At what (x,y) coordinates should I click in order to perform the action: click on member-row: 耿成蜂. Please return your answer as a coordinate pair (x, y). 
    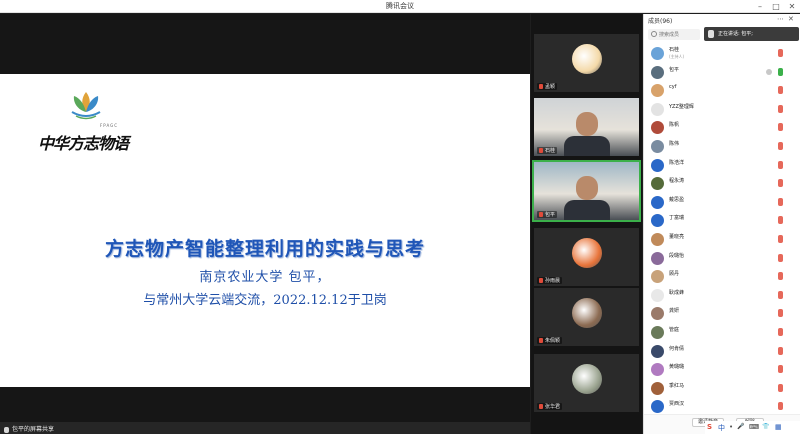
    Looking at the image, I should click on (722, 295).